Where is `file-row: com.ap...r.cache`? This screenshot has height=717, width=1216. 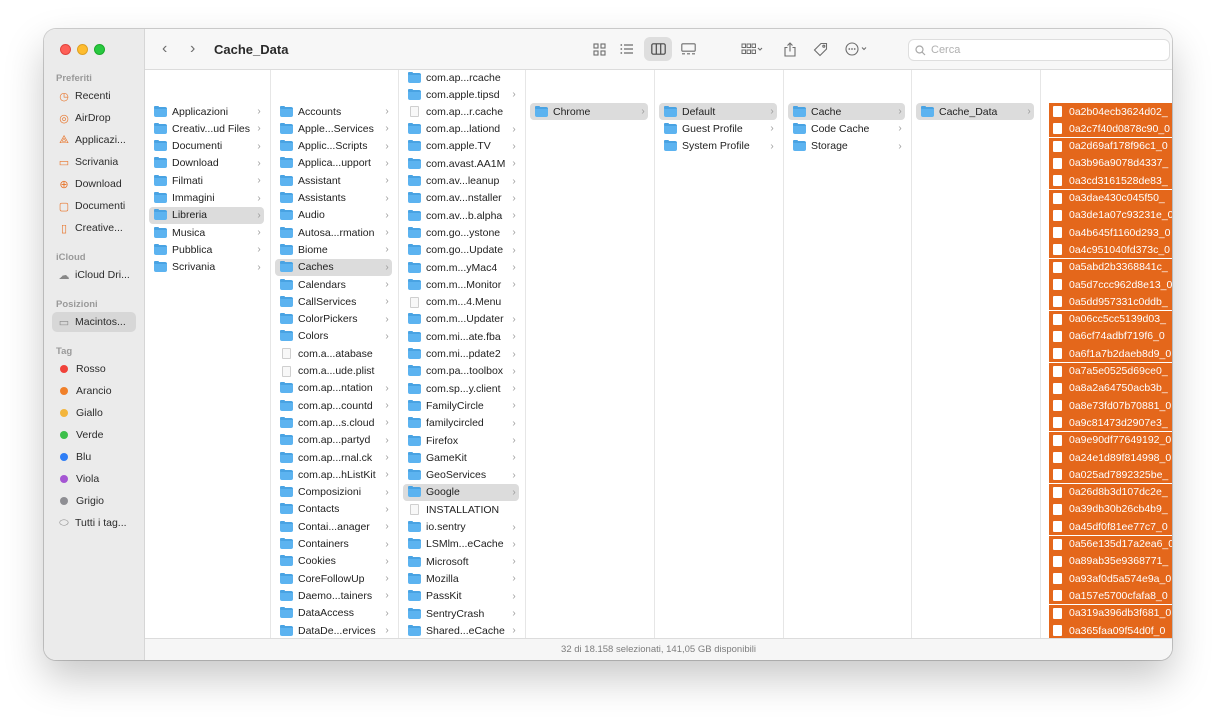 file-row: com.ap...r.cache is located at coordinates (461, 111).